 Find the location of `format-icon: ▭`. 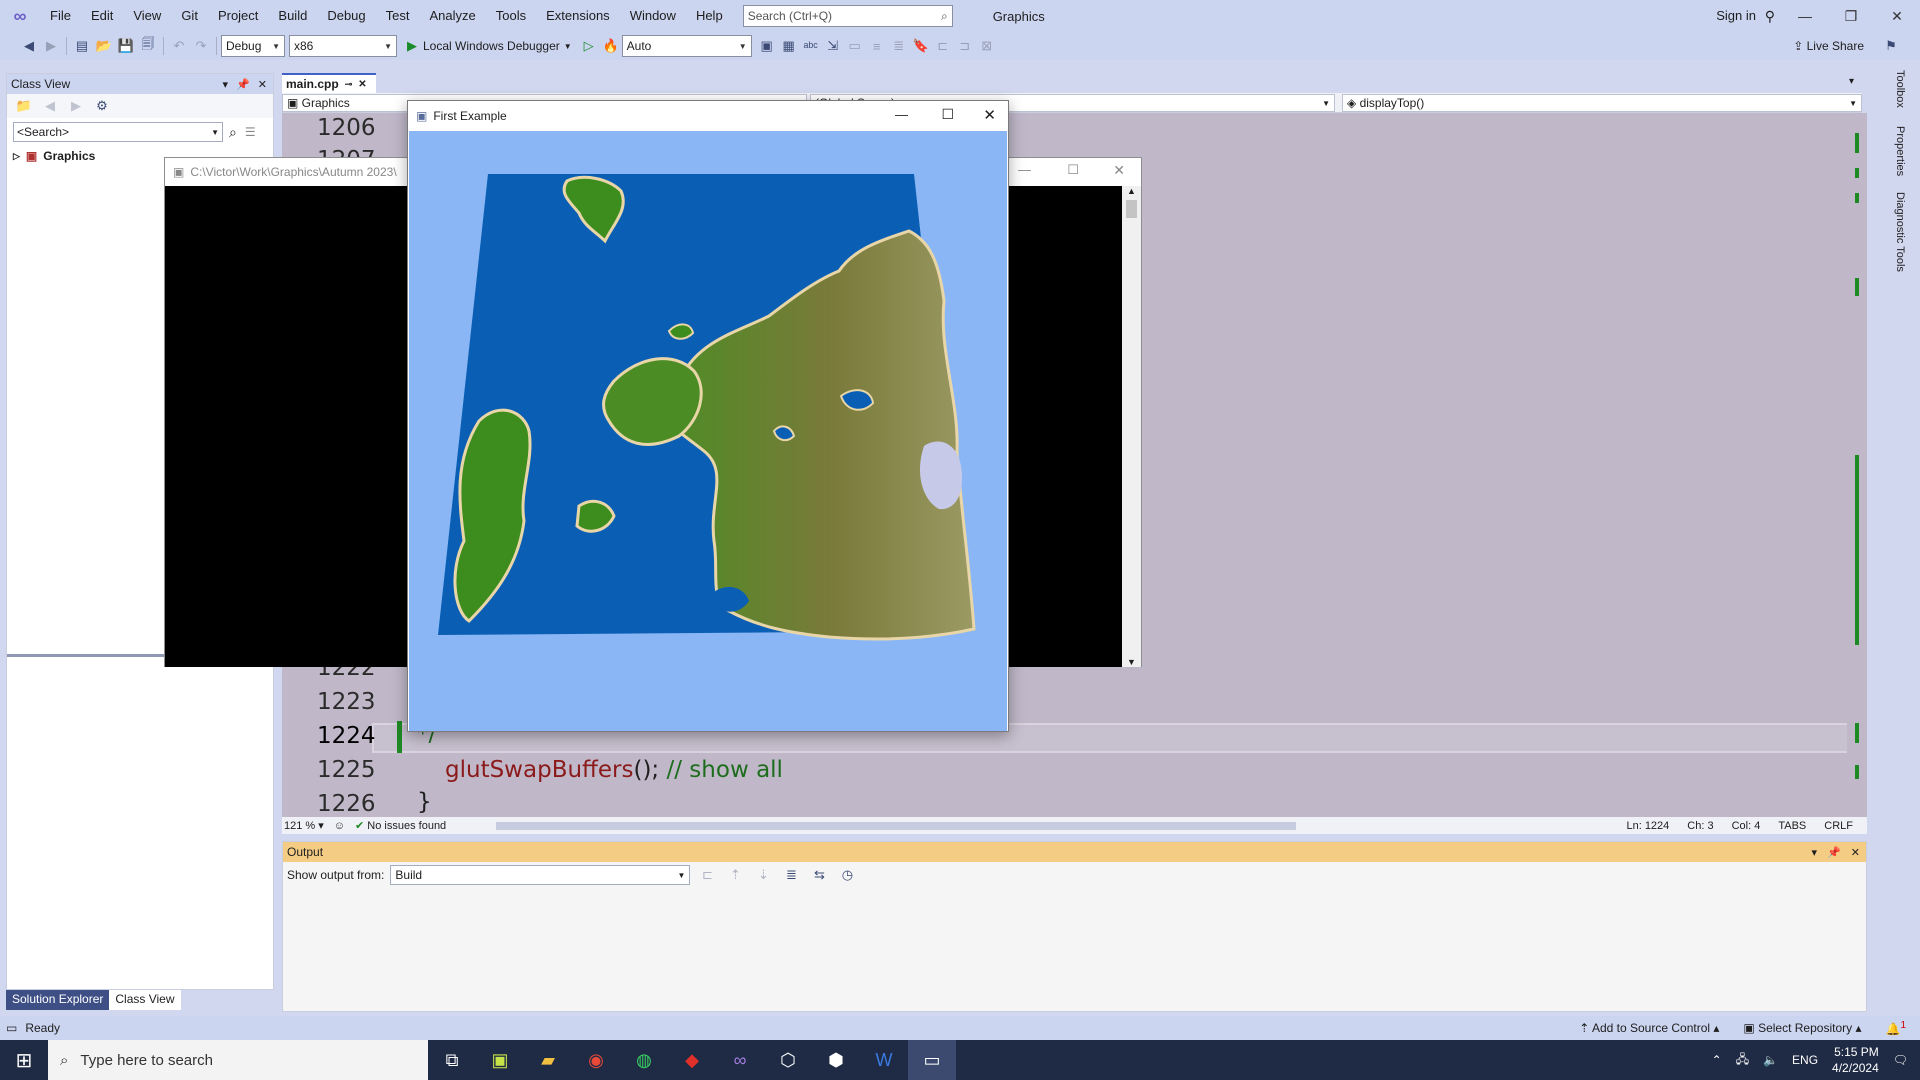

format-icon: ▭ is located at coordinates (855, 46).